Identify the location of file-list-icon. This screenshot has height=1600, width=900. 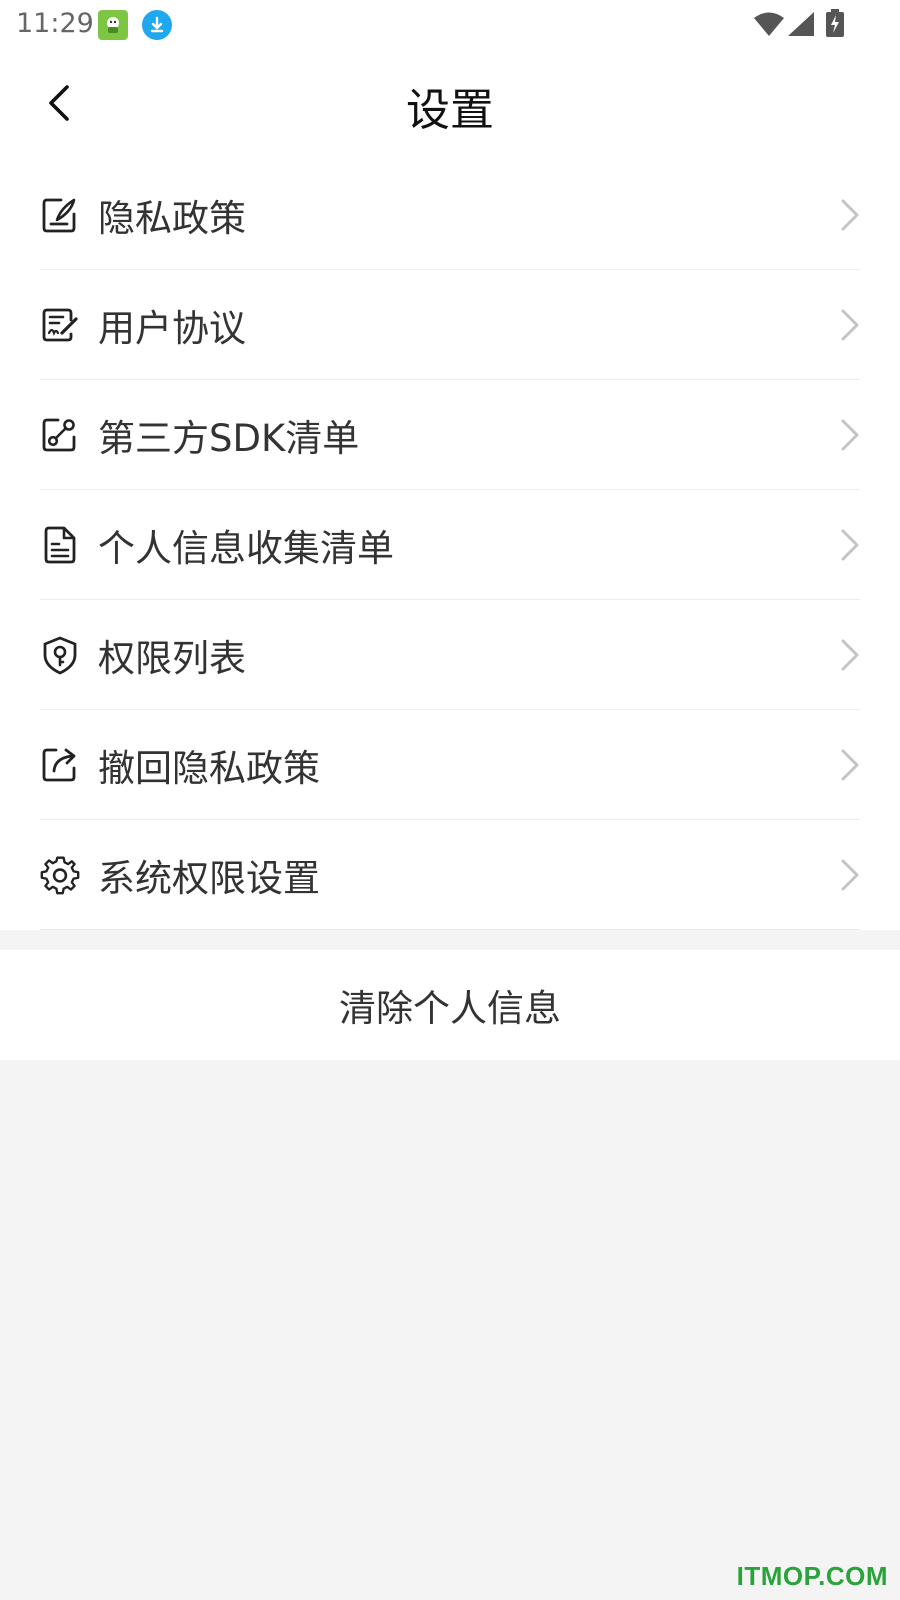
(60, 545).